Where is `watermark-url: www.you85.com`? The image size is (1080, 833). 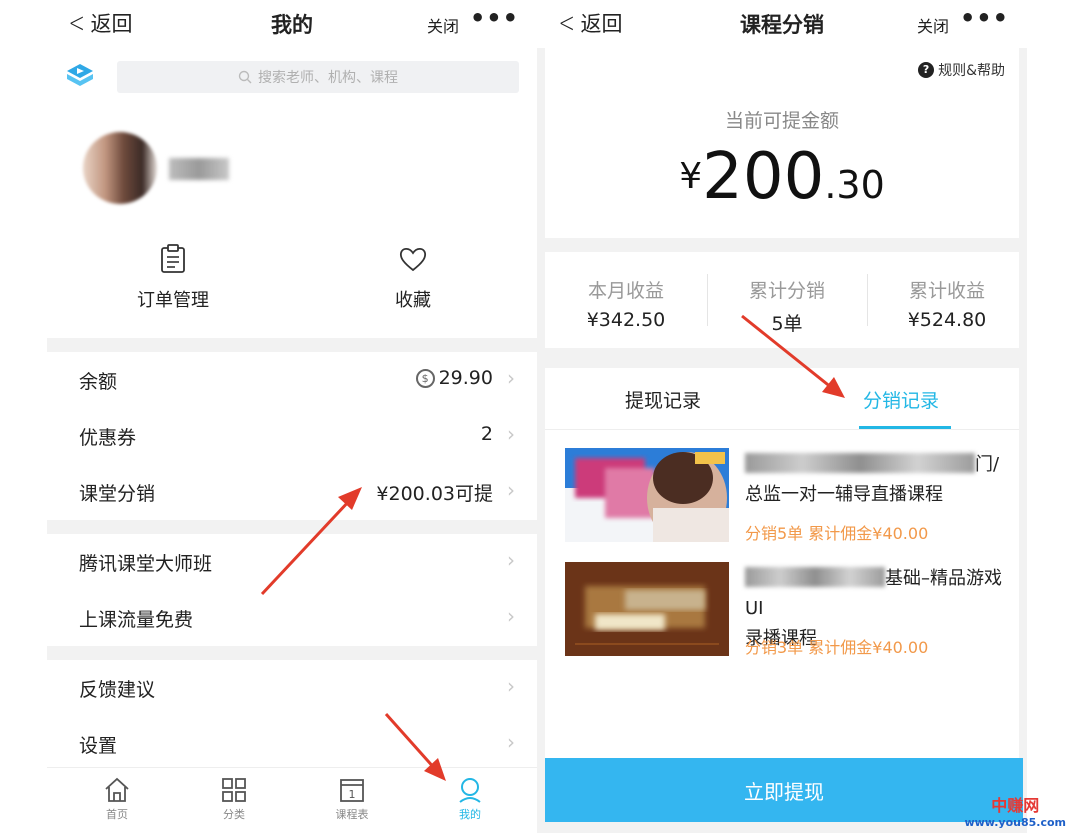
watermark-url: www.you85.com is located at coordinates (1015, 822).